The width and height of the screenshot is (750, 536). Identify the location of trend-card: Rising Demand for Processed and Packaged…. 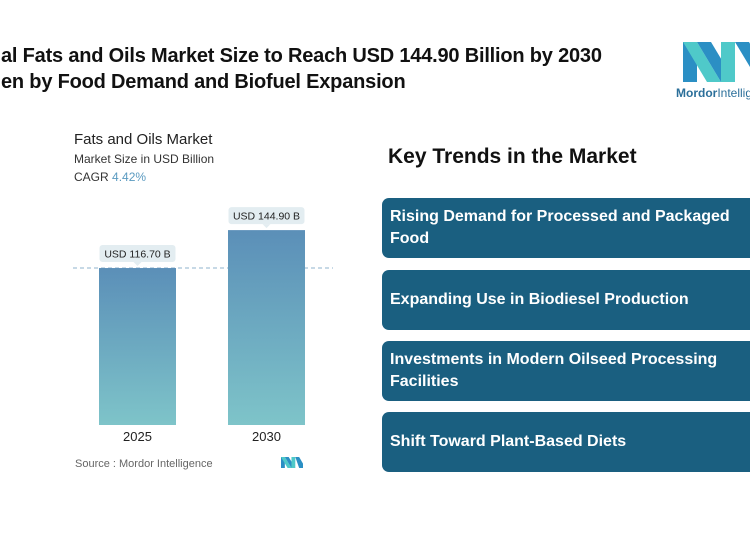
(566, 228).